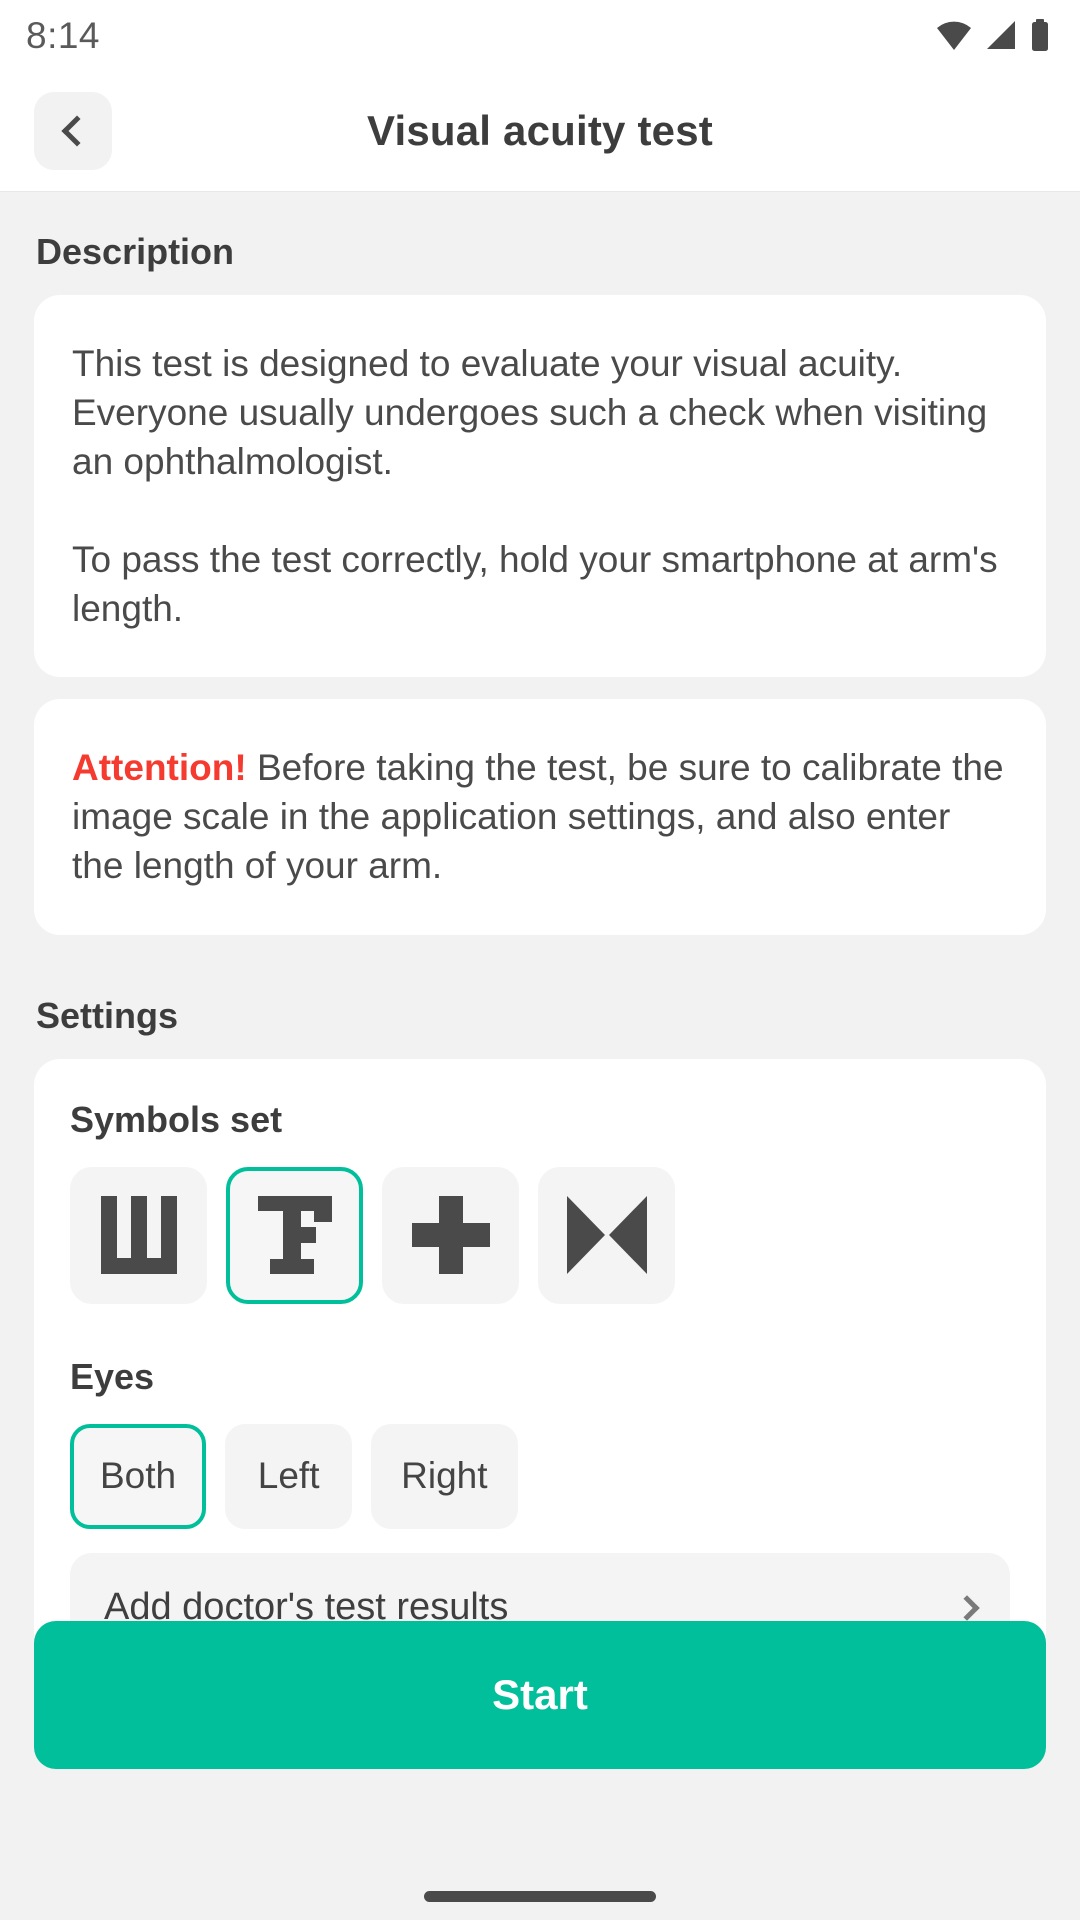  What do you see at coordinates (107, 1015) in the screenshot?
I see `settings-heading: Settings` at bounding box center [107, 1015].